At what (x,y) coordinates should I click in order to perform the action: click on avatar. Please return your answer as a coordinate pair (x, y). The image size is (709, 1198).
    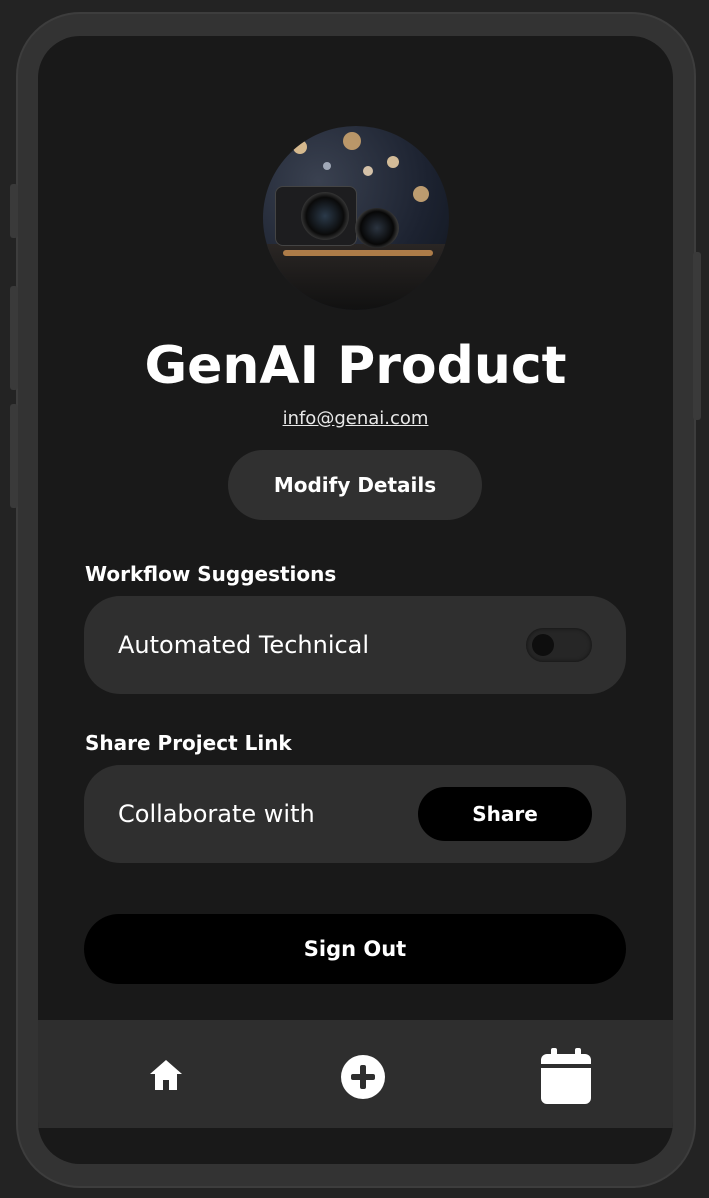
    Looking at the image, I should click on (356, 218).